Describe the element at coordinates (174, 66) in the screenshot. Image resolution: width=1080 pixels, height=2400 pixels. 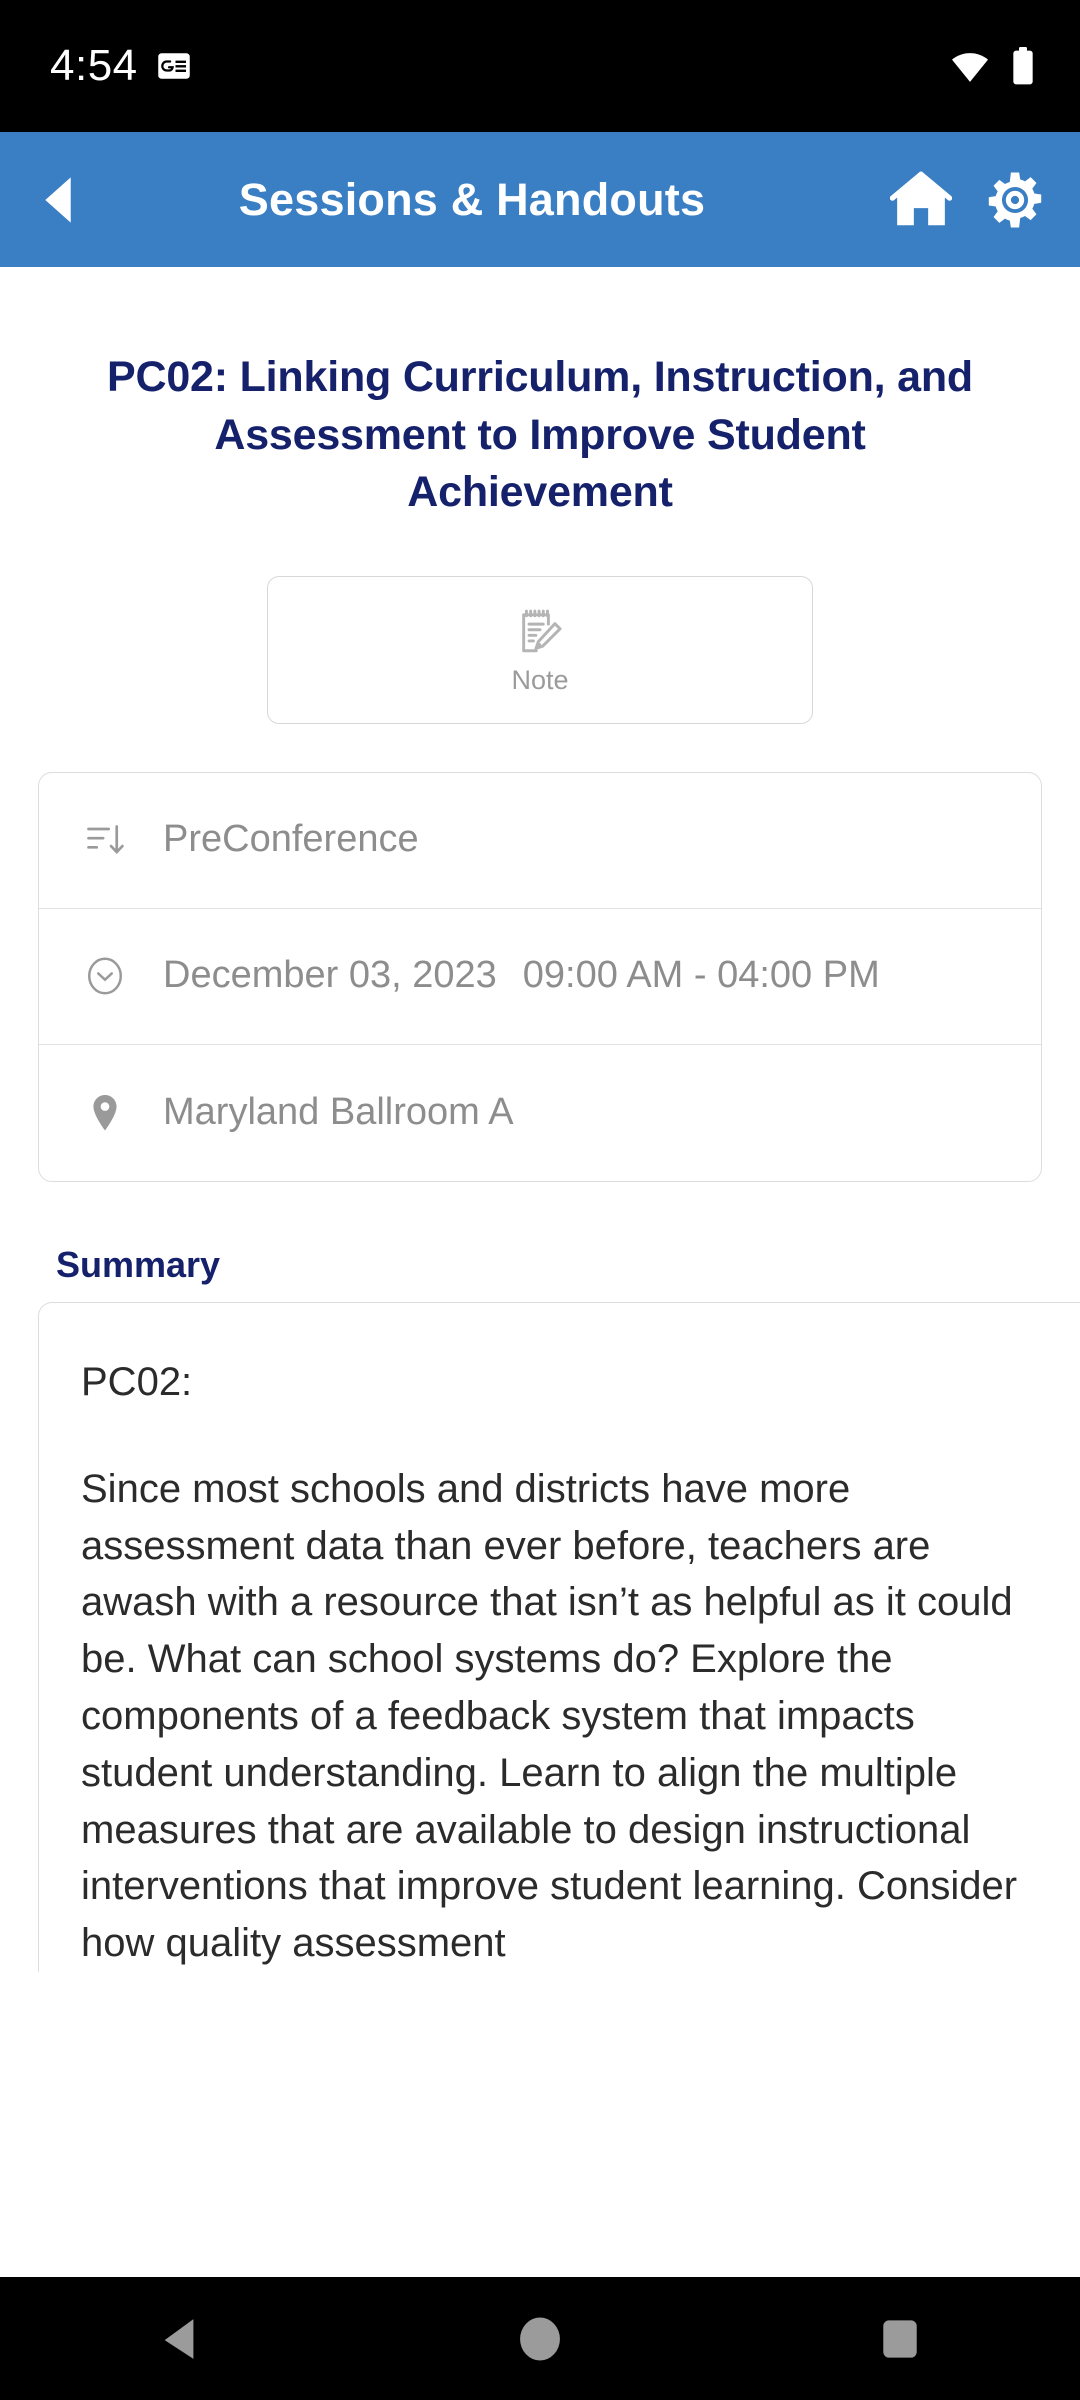
I see `google-news-icon` at that location.